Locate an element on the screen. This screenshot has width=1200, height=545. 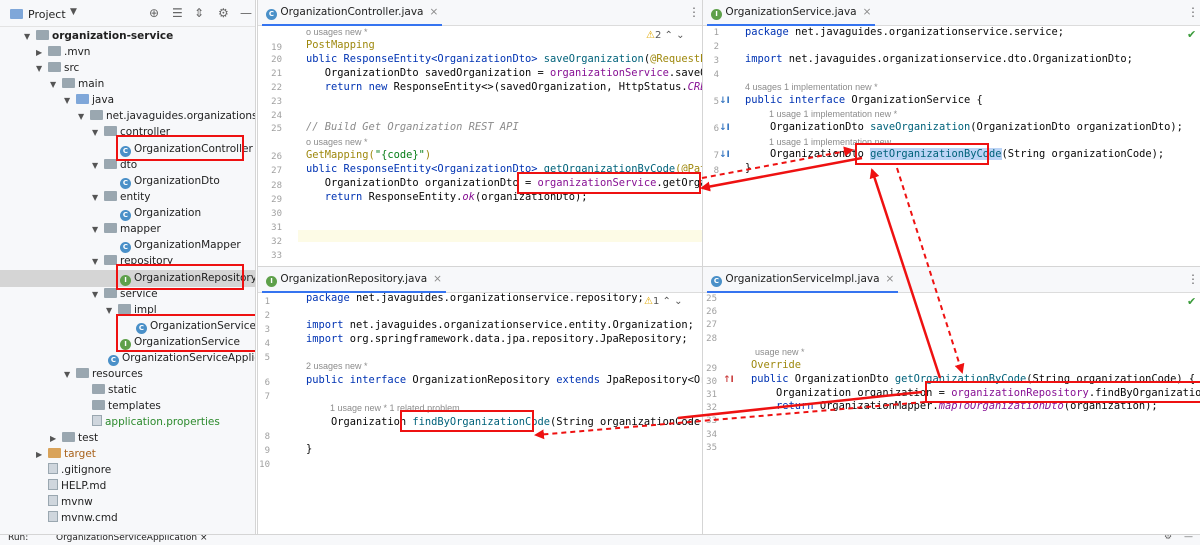
tab-organization-service-impl: C OrganizationServiceImpl.java × is located at coordinates (803, 282).